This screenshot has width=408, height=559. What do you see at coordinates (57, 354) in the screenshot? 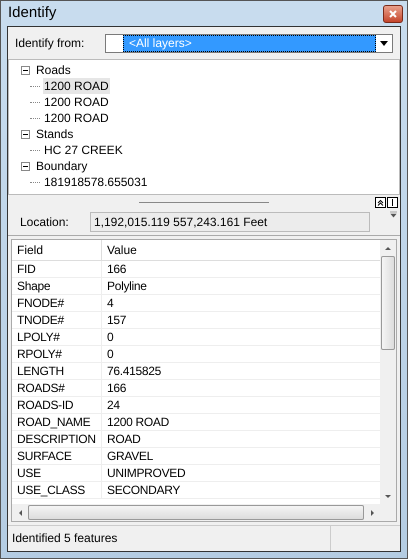
I see `table-cell: RPOLY#` at bounding box center [57, 354].